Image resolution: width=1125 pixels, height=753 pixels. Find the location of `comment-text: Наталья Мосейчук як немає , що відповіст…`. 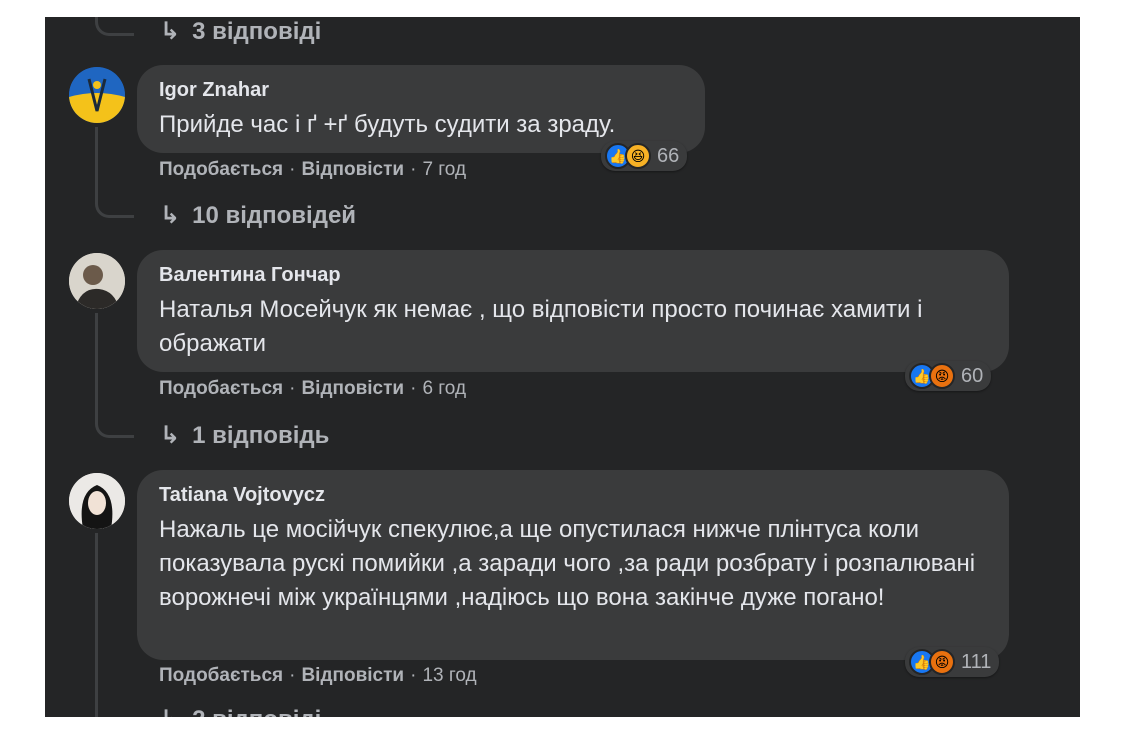

comment-text: Наталья Мосейчук як немає , що відповіст… is located at coordinates (541, 326).